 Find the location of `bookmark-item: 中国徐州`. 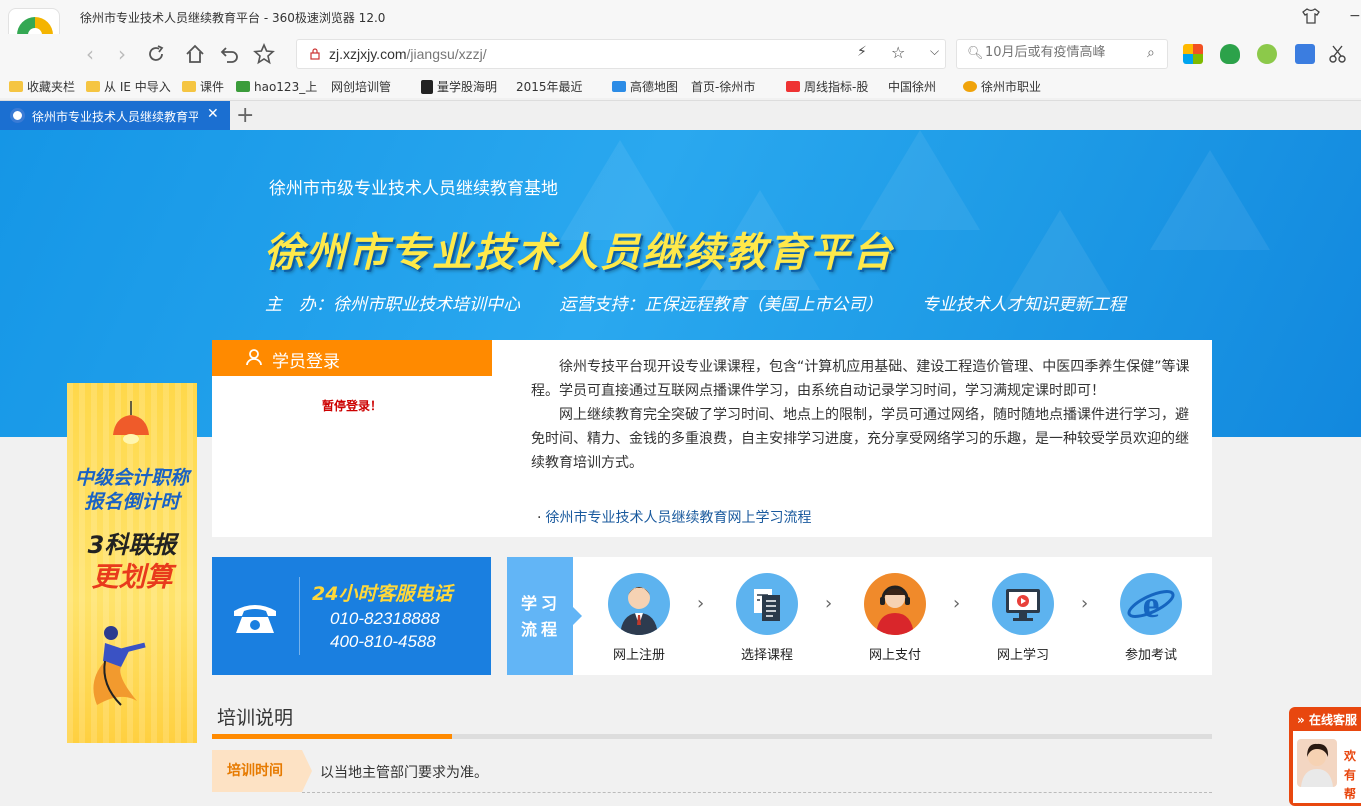

bookmark-item: 中国徐州 is located at coordinates (912, 149).